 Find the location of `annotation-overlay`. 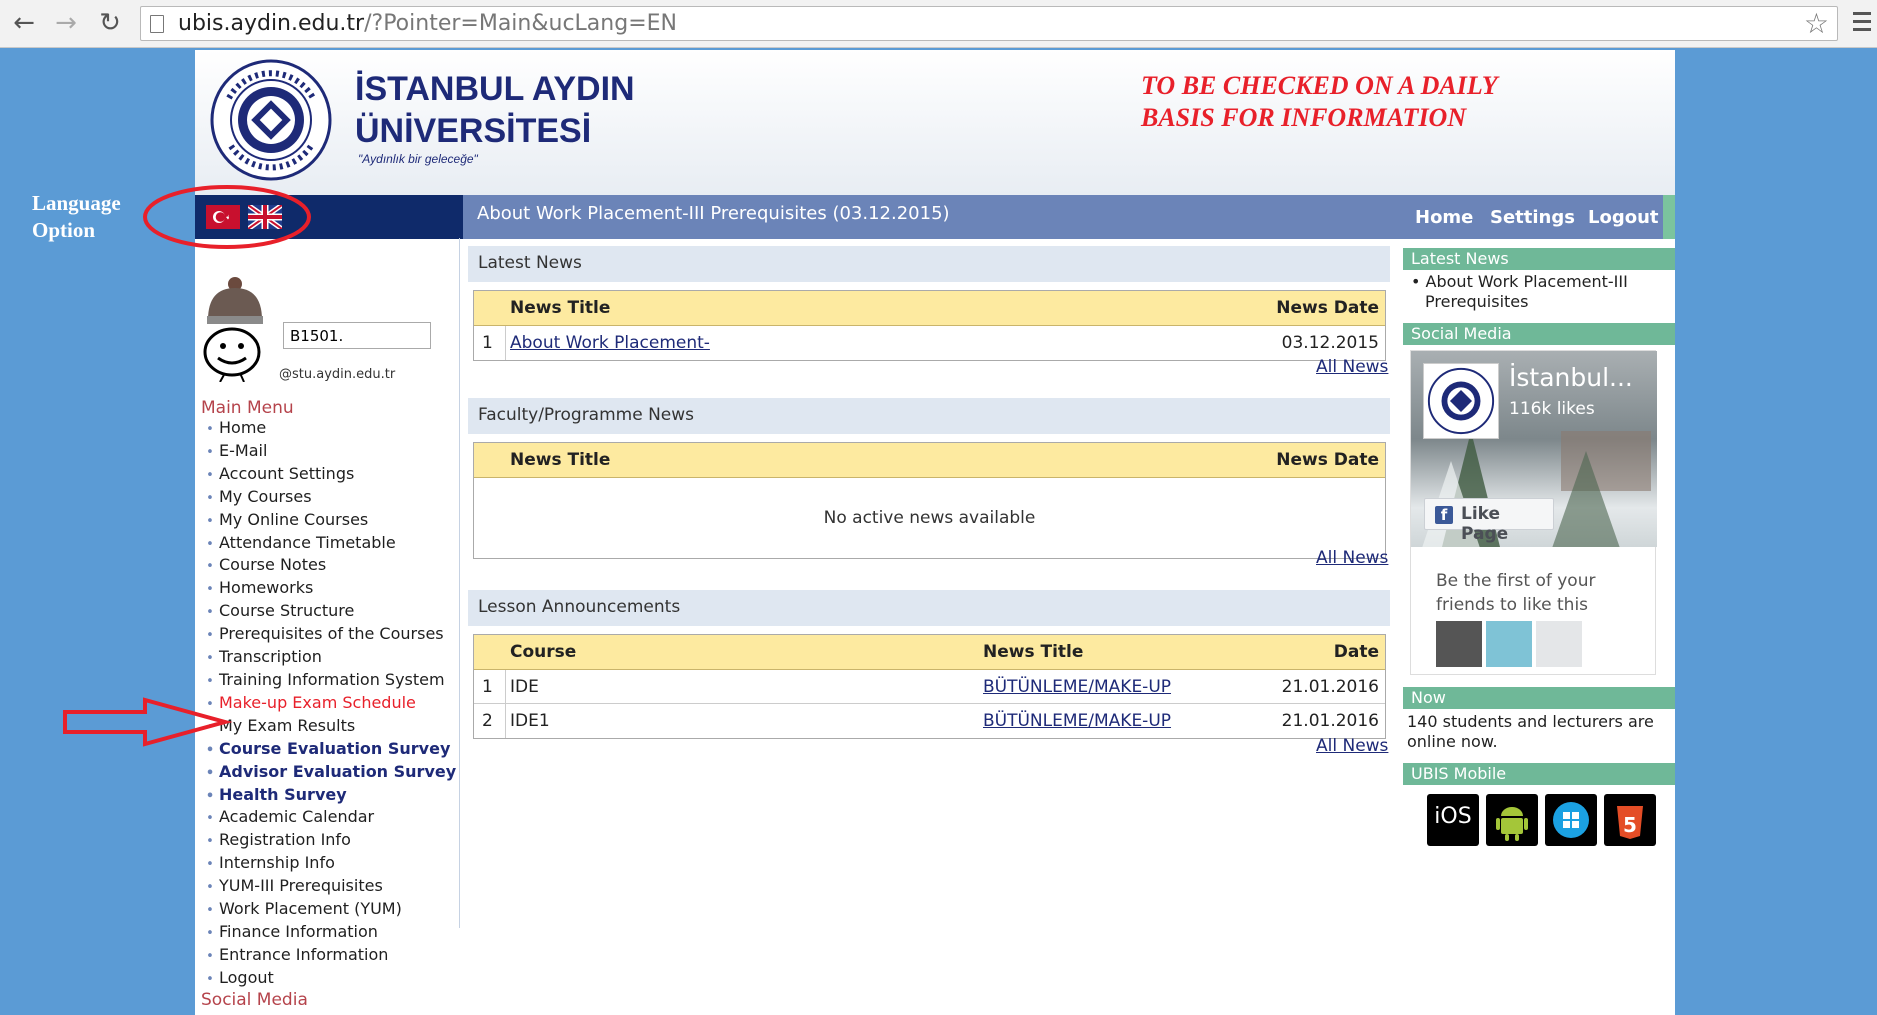

annotation-overlay is located at coordinates (187, 466).